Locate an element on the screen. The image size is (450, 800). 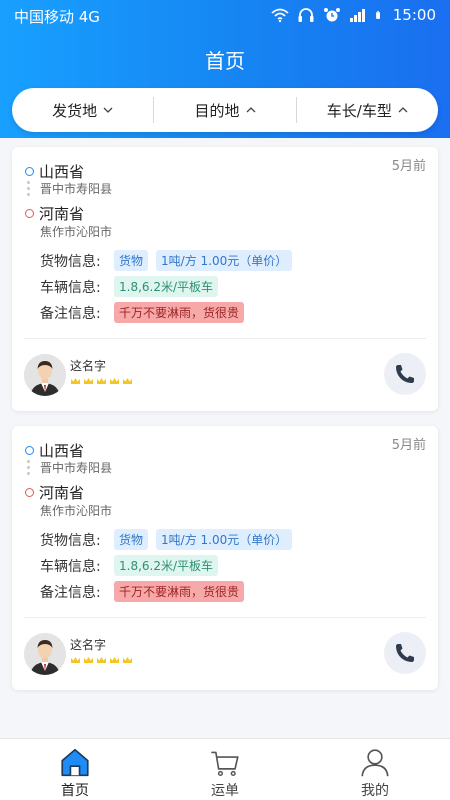
user-icon is located at coordinates (375, 763).